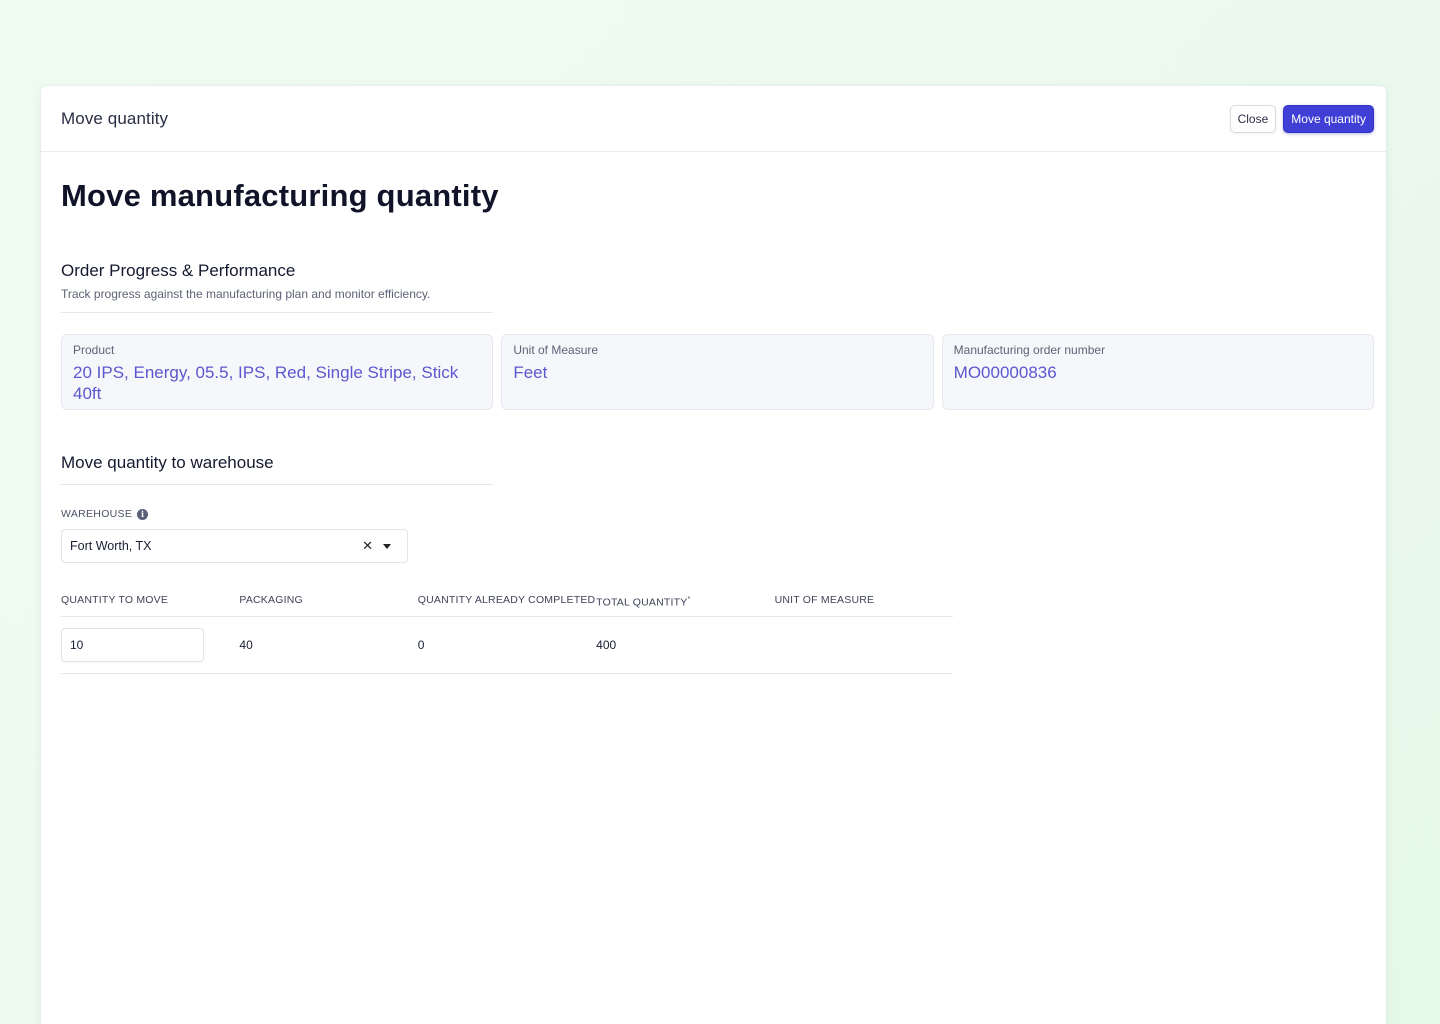 This screenshot has width=1440, height=1024. I want to click on info-icon: i, so click(143, 514).